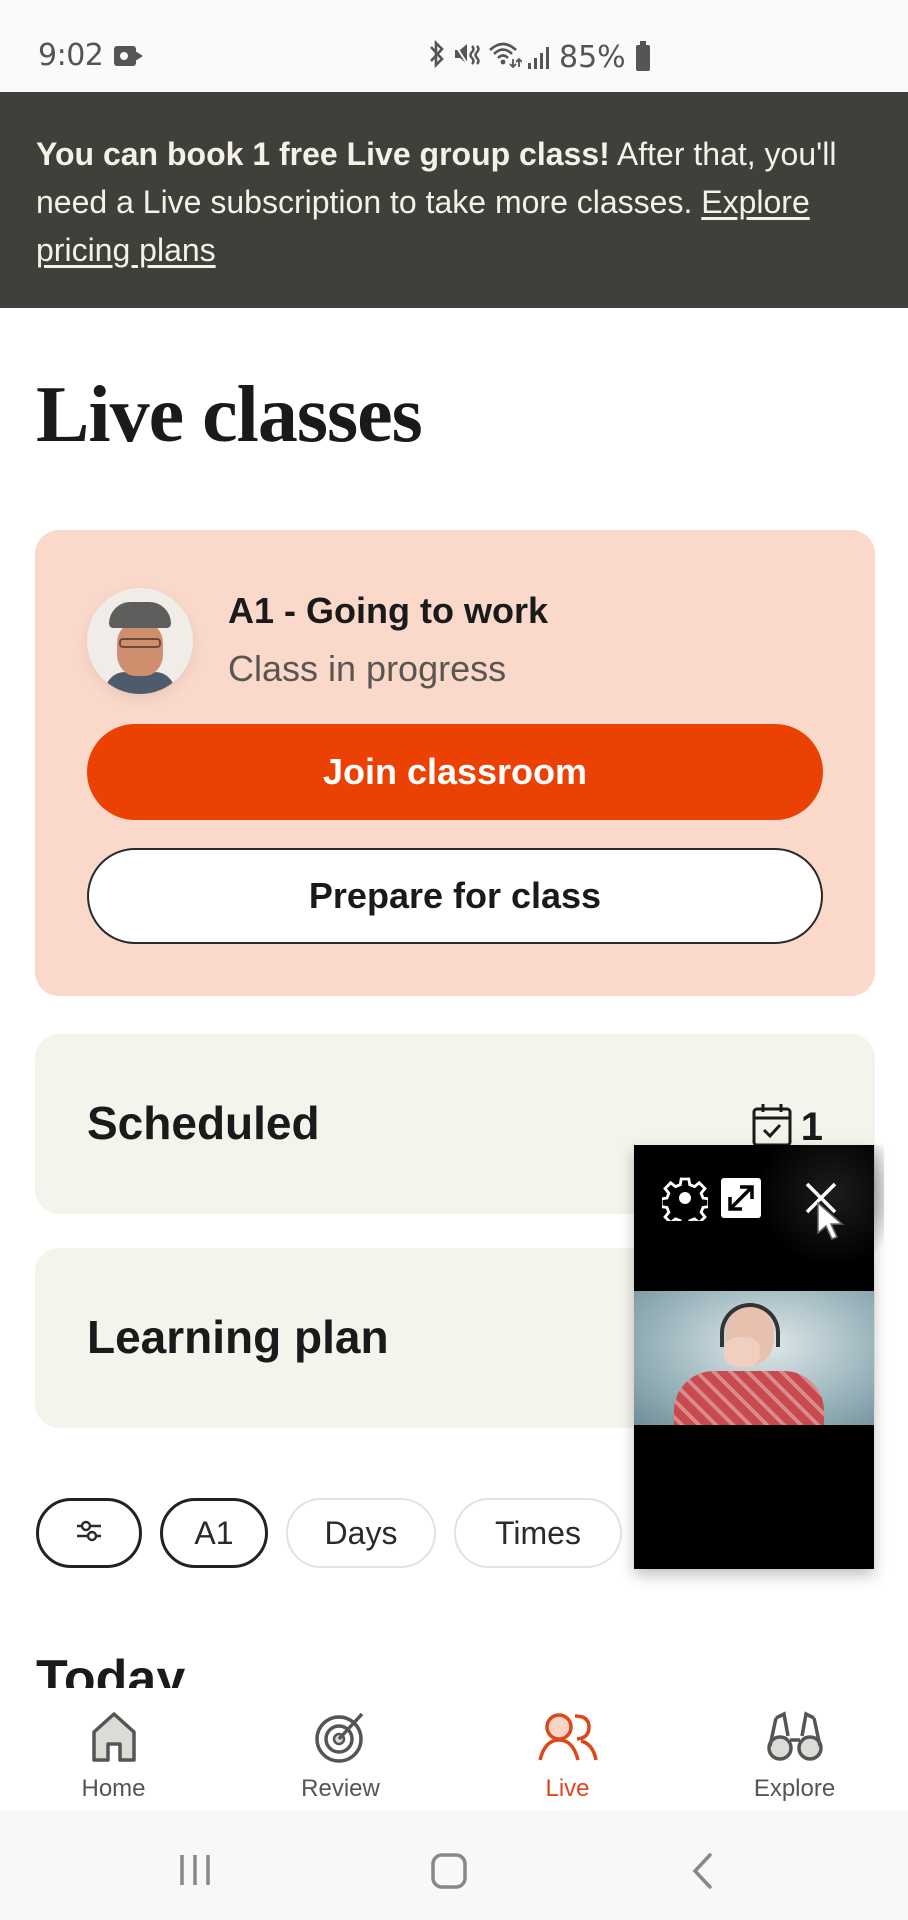 Image resolution: width=908 pixels, height=1920 pixels. Describe the element at coordinates (592, 57) in the screenshot. I see `battery-percent: 85%` at that location.